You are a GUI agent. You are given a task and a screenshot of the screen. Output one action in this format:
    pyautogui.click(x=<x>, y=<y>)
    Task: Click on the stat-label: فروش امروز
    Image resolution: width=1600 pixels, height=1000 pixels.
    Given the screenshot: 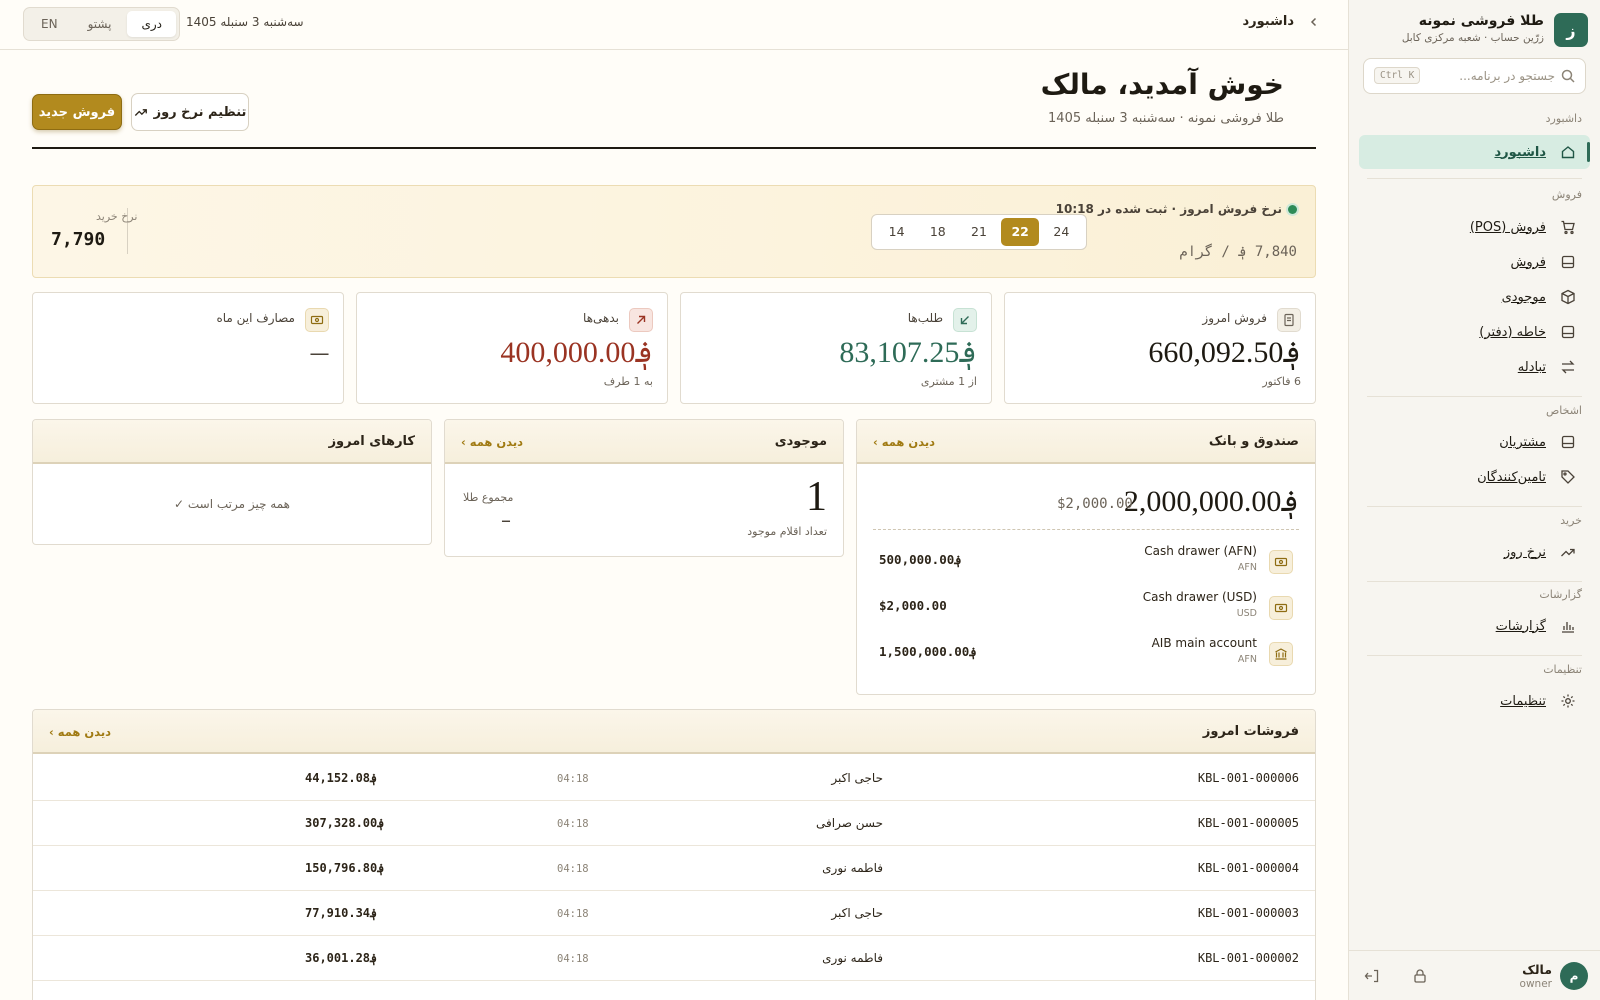 What is the action you would take?
    pyautogui.click(x=1234, y=318)
    